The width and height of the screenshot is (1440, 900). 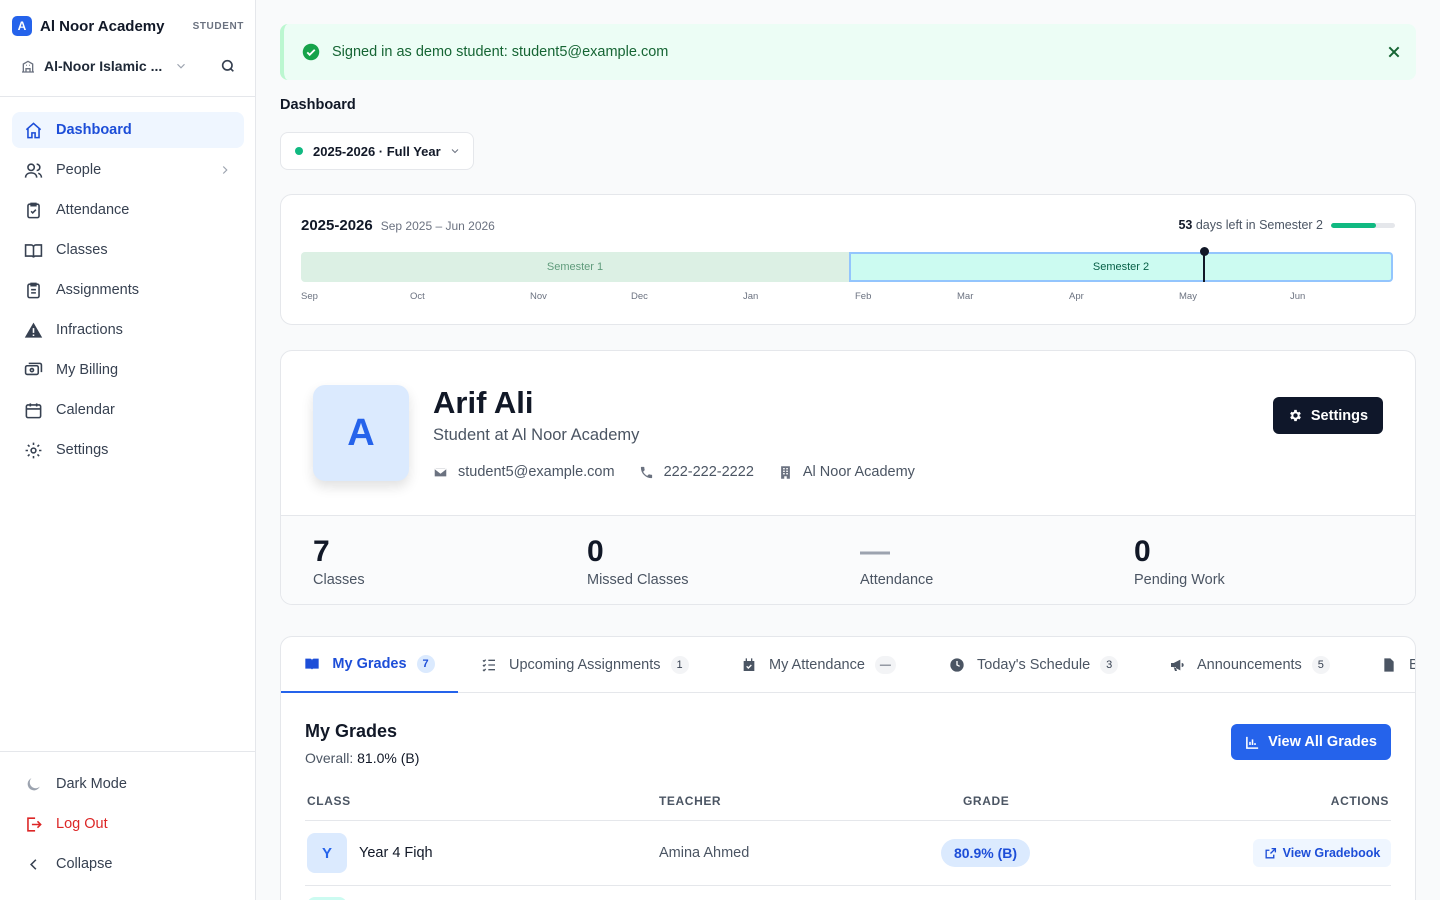 What do you see at coordinates (965, 296) in the screenshot?
I see `month-label: Mar` at bounding box center [965, 296].